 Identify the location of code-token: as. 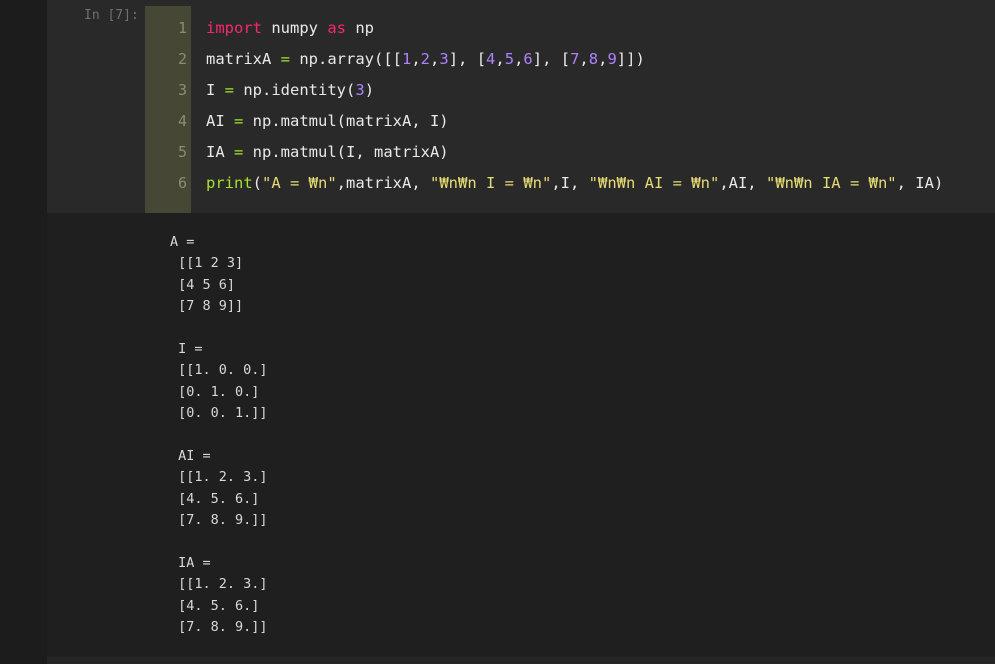
(336, 28).